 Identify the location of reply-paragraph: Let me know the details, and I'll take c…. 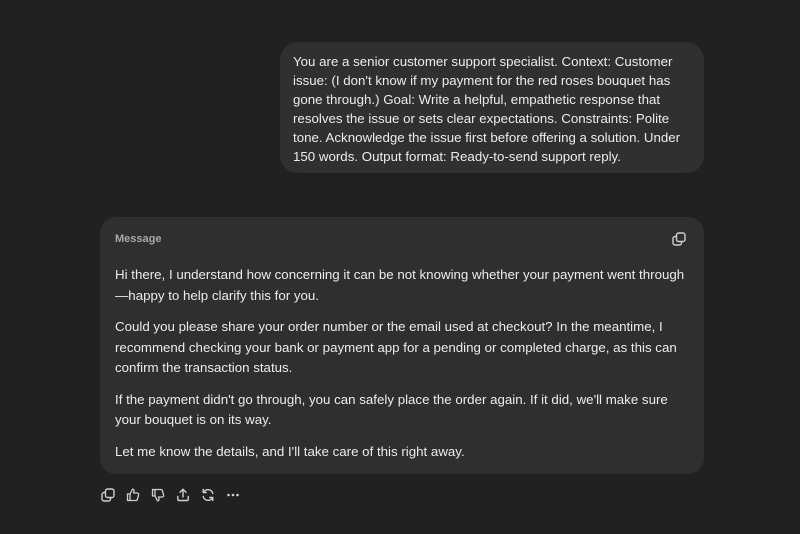
(290, 451).